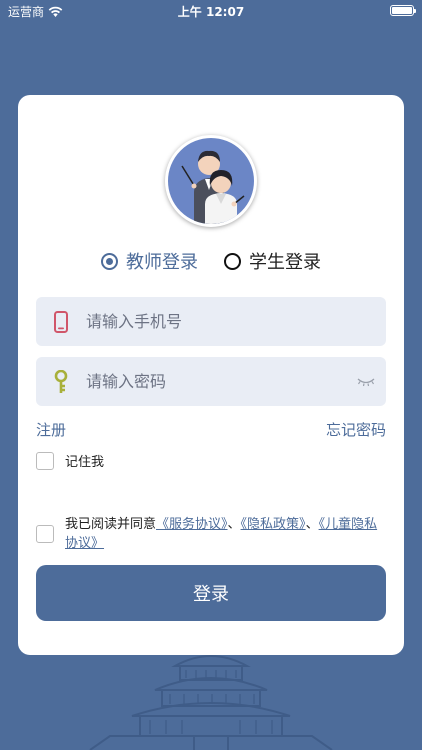 This screenshot has width=422, height=750. Describe the element at coordinates (162, 262) in the screenshot. I see `teacher-login-label: 教师登录` at that location.